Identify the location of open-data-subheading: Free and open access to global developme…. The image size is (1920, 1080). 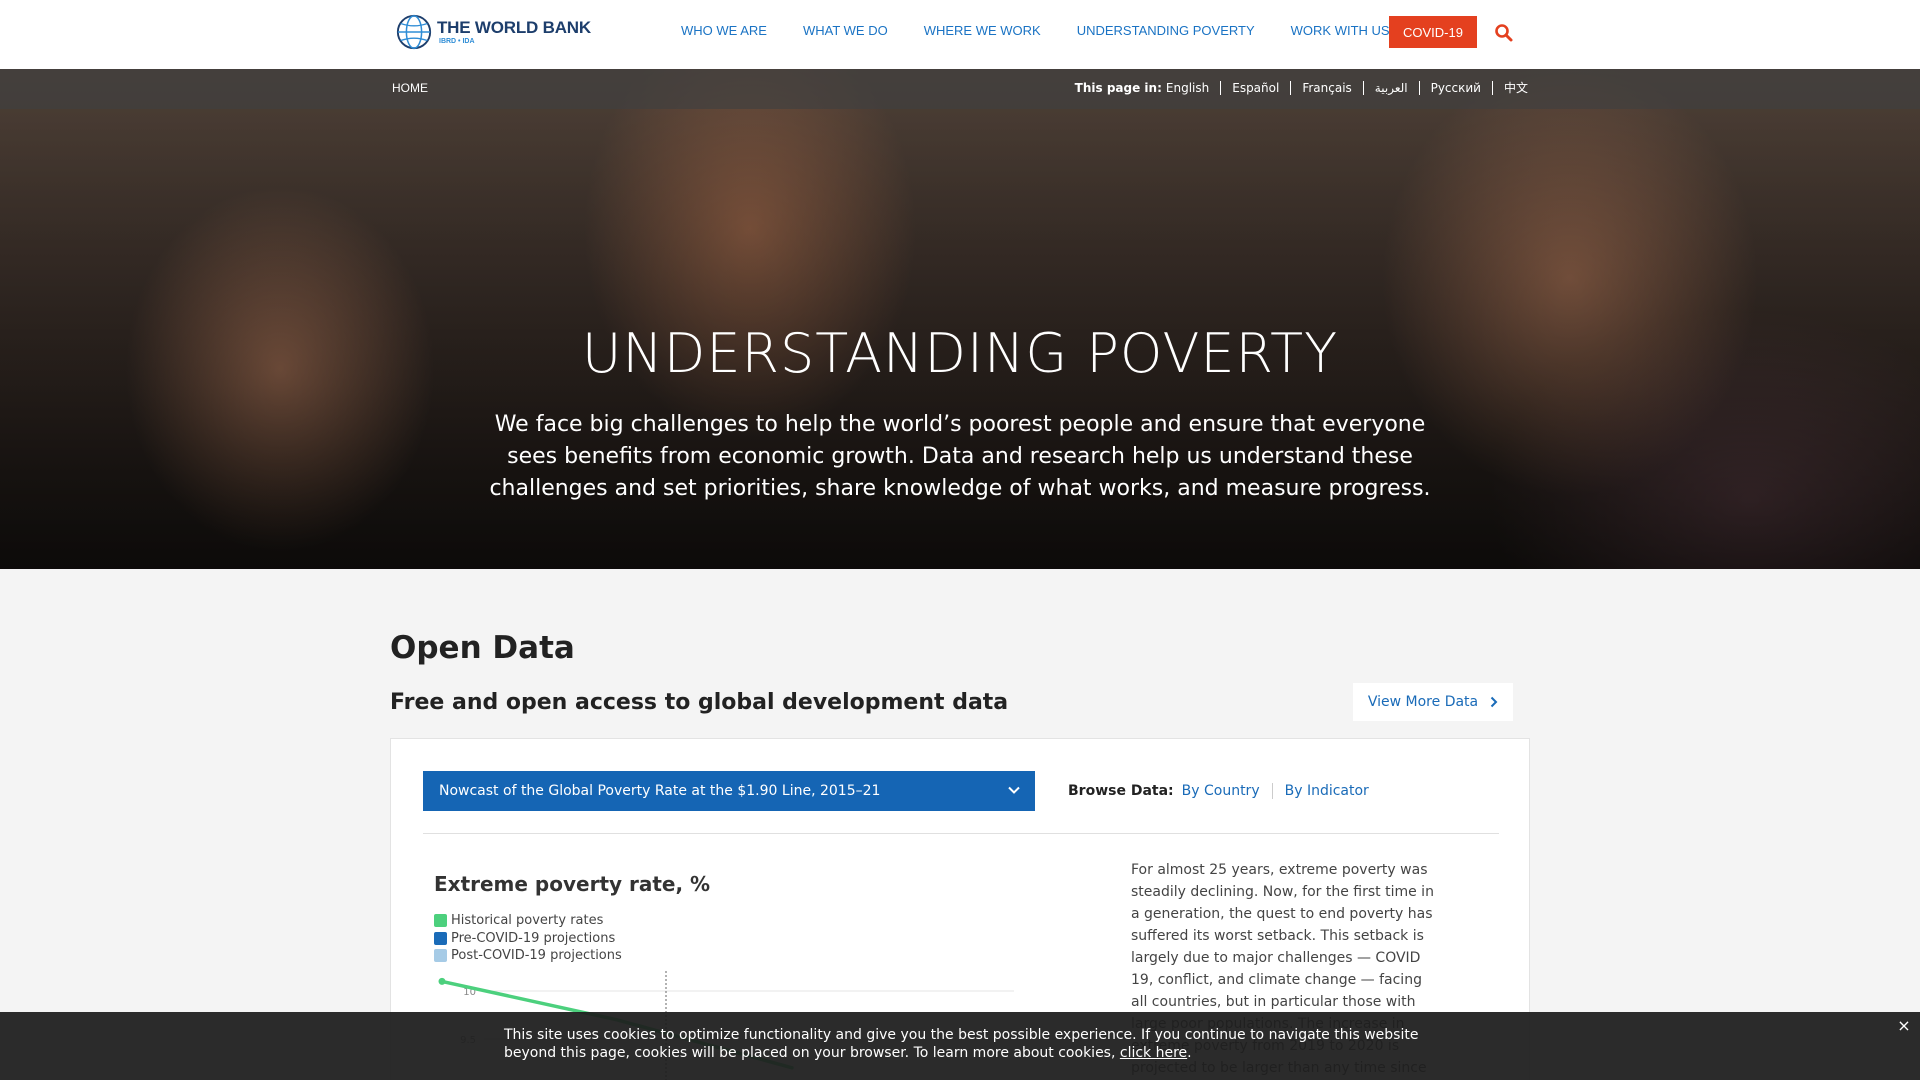
(699, 702).